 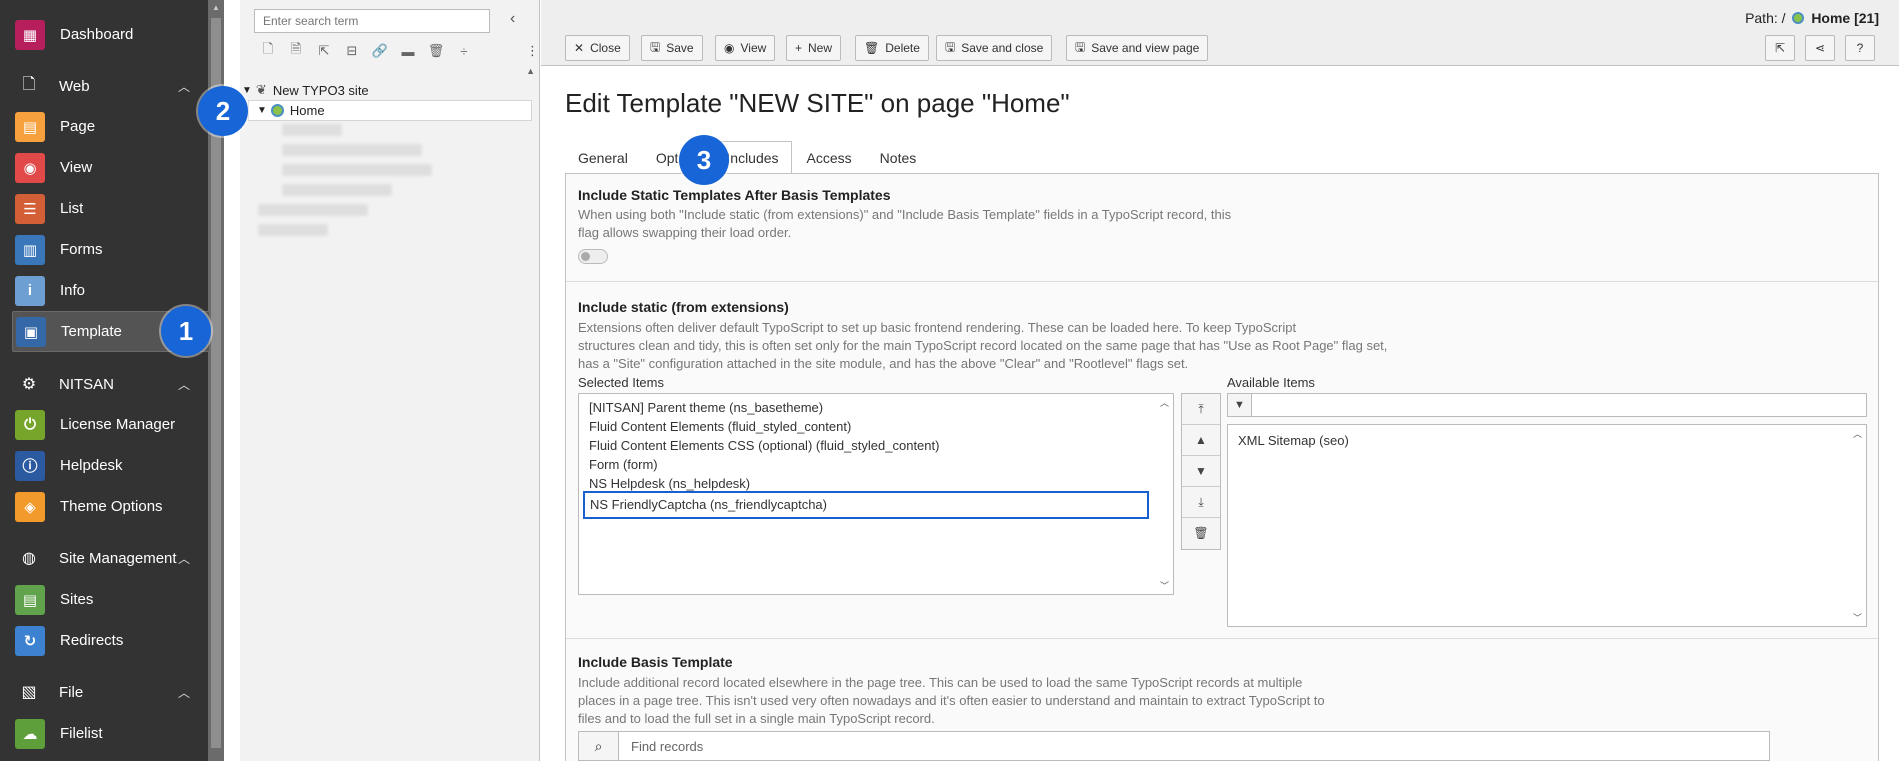 I want to click on available-items-label: Available Items, so click(x=1271, y=382).